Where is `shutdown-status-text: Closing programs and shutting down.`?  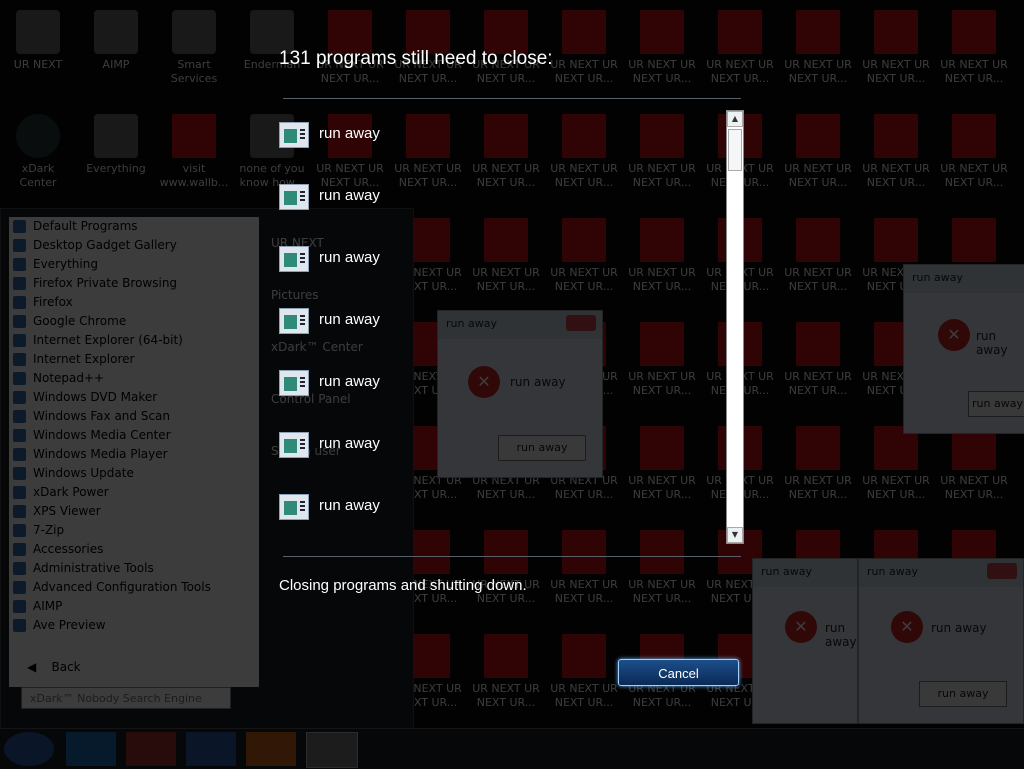
shutdown-status-text: Closing programs and shutting down. is located at coordinates (403, 585).